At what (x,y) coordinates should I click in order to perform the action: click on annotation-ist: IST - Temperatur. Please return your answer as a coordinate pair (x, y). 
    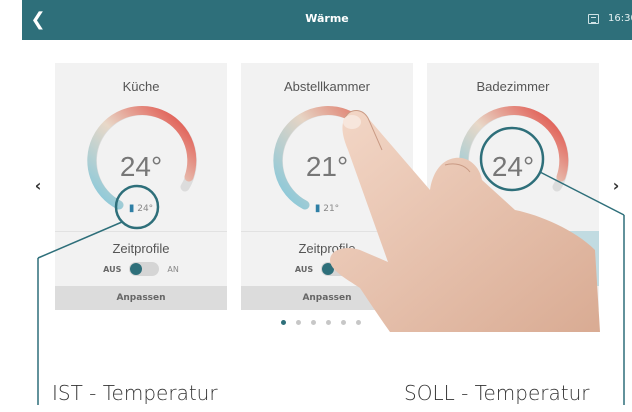
    Looking at the image, I should click on (135, 393).